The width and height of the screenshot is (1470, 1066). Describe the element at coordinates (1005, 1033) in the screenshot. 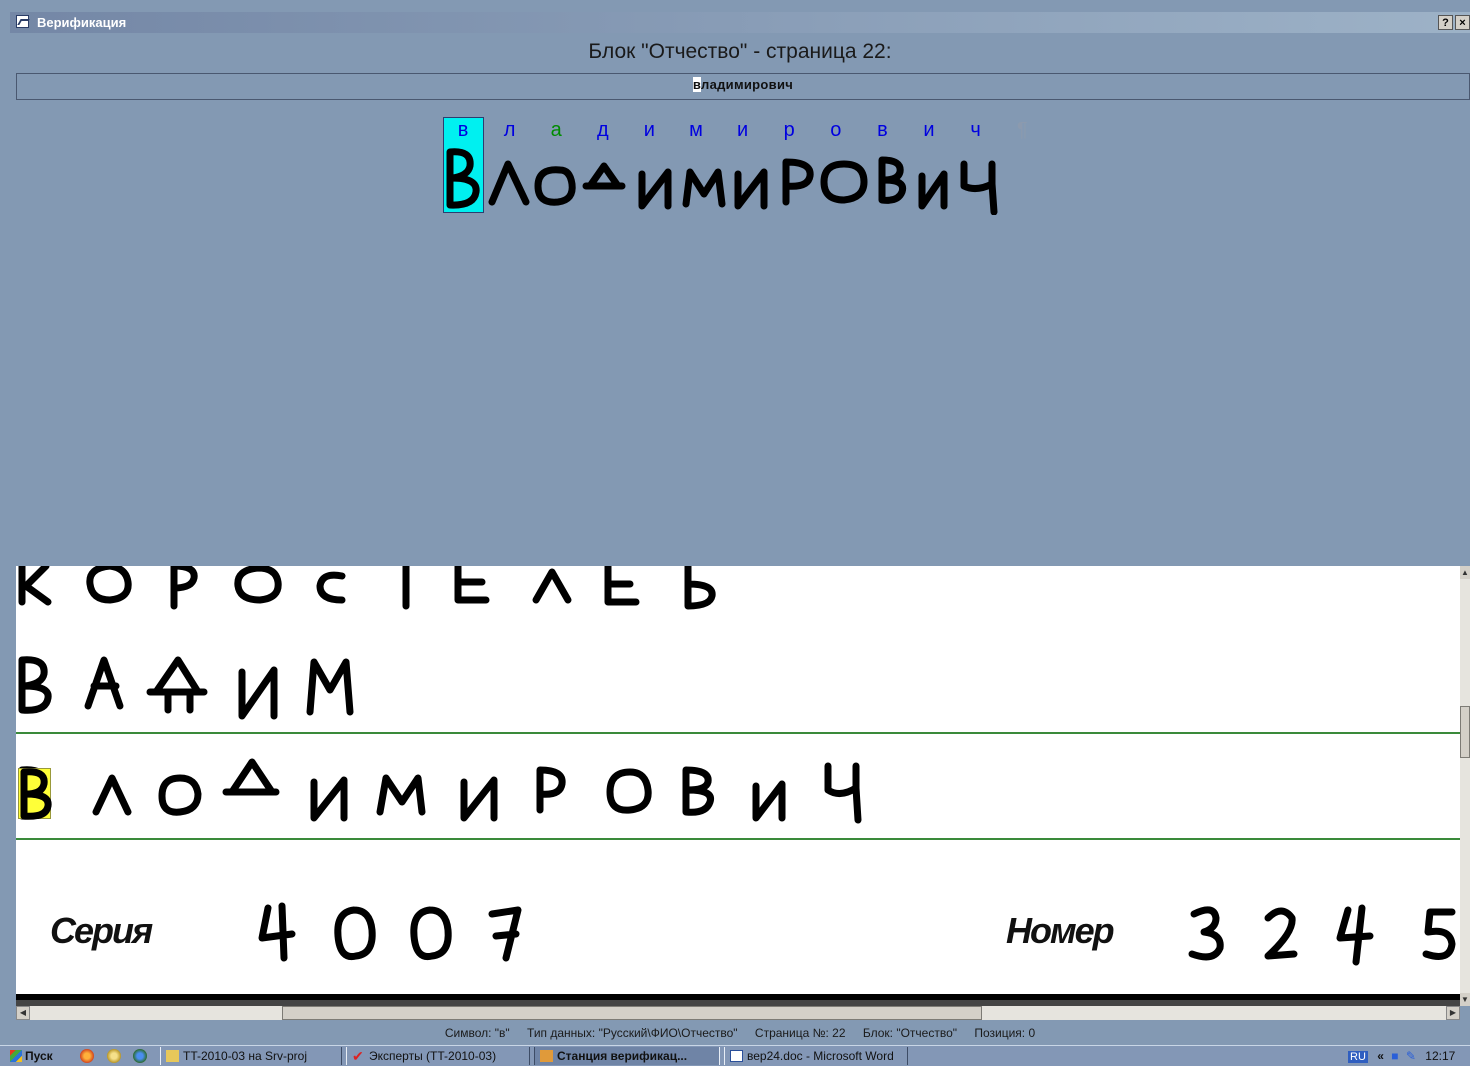

I see `status-position: Позиция: 0` at that location.